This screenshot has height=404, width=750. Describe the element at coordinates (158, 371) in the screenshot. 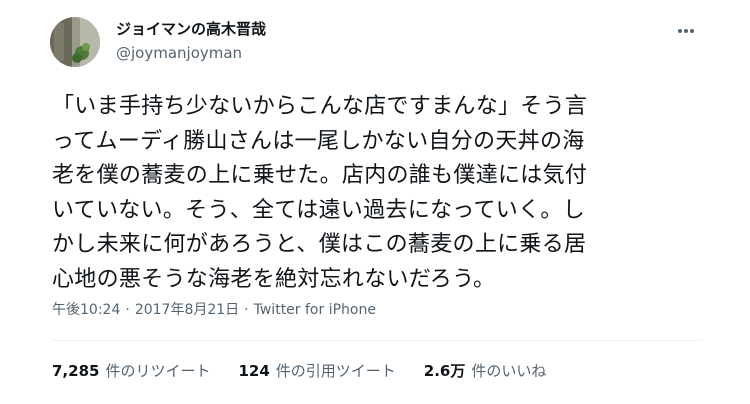

I see `retweet-label: 件のリツイート` at that location.